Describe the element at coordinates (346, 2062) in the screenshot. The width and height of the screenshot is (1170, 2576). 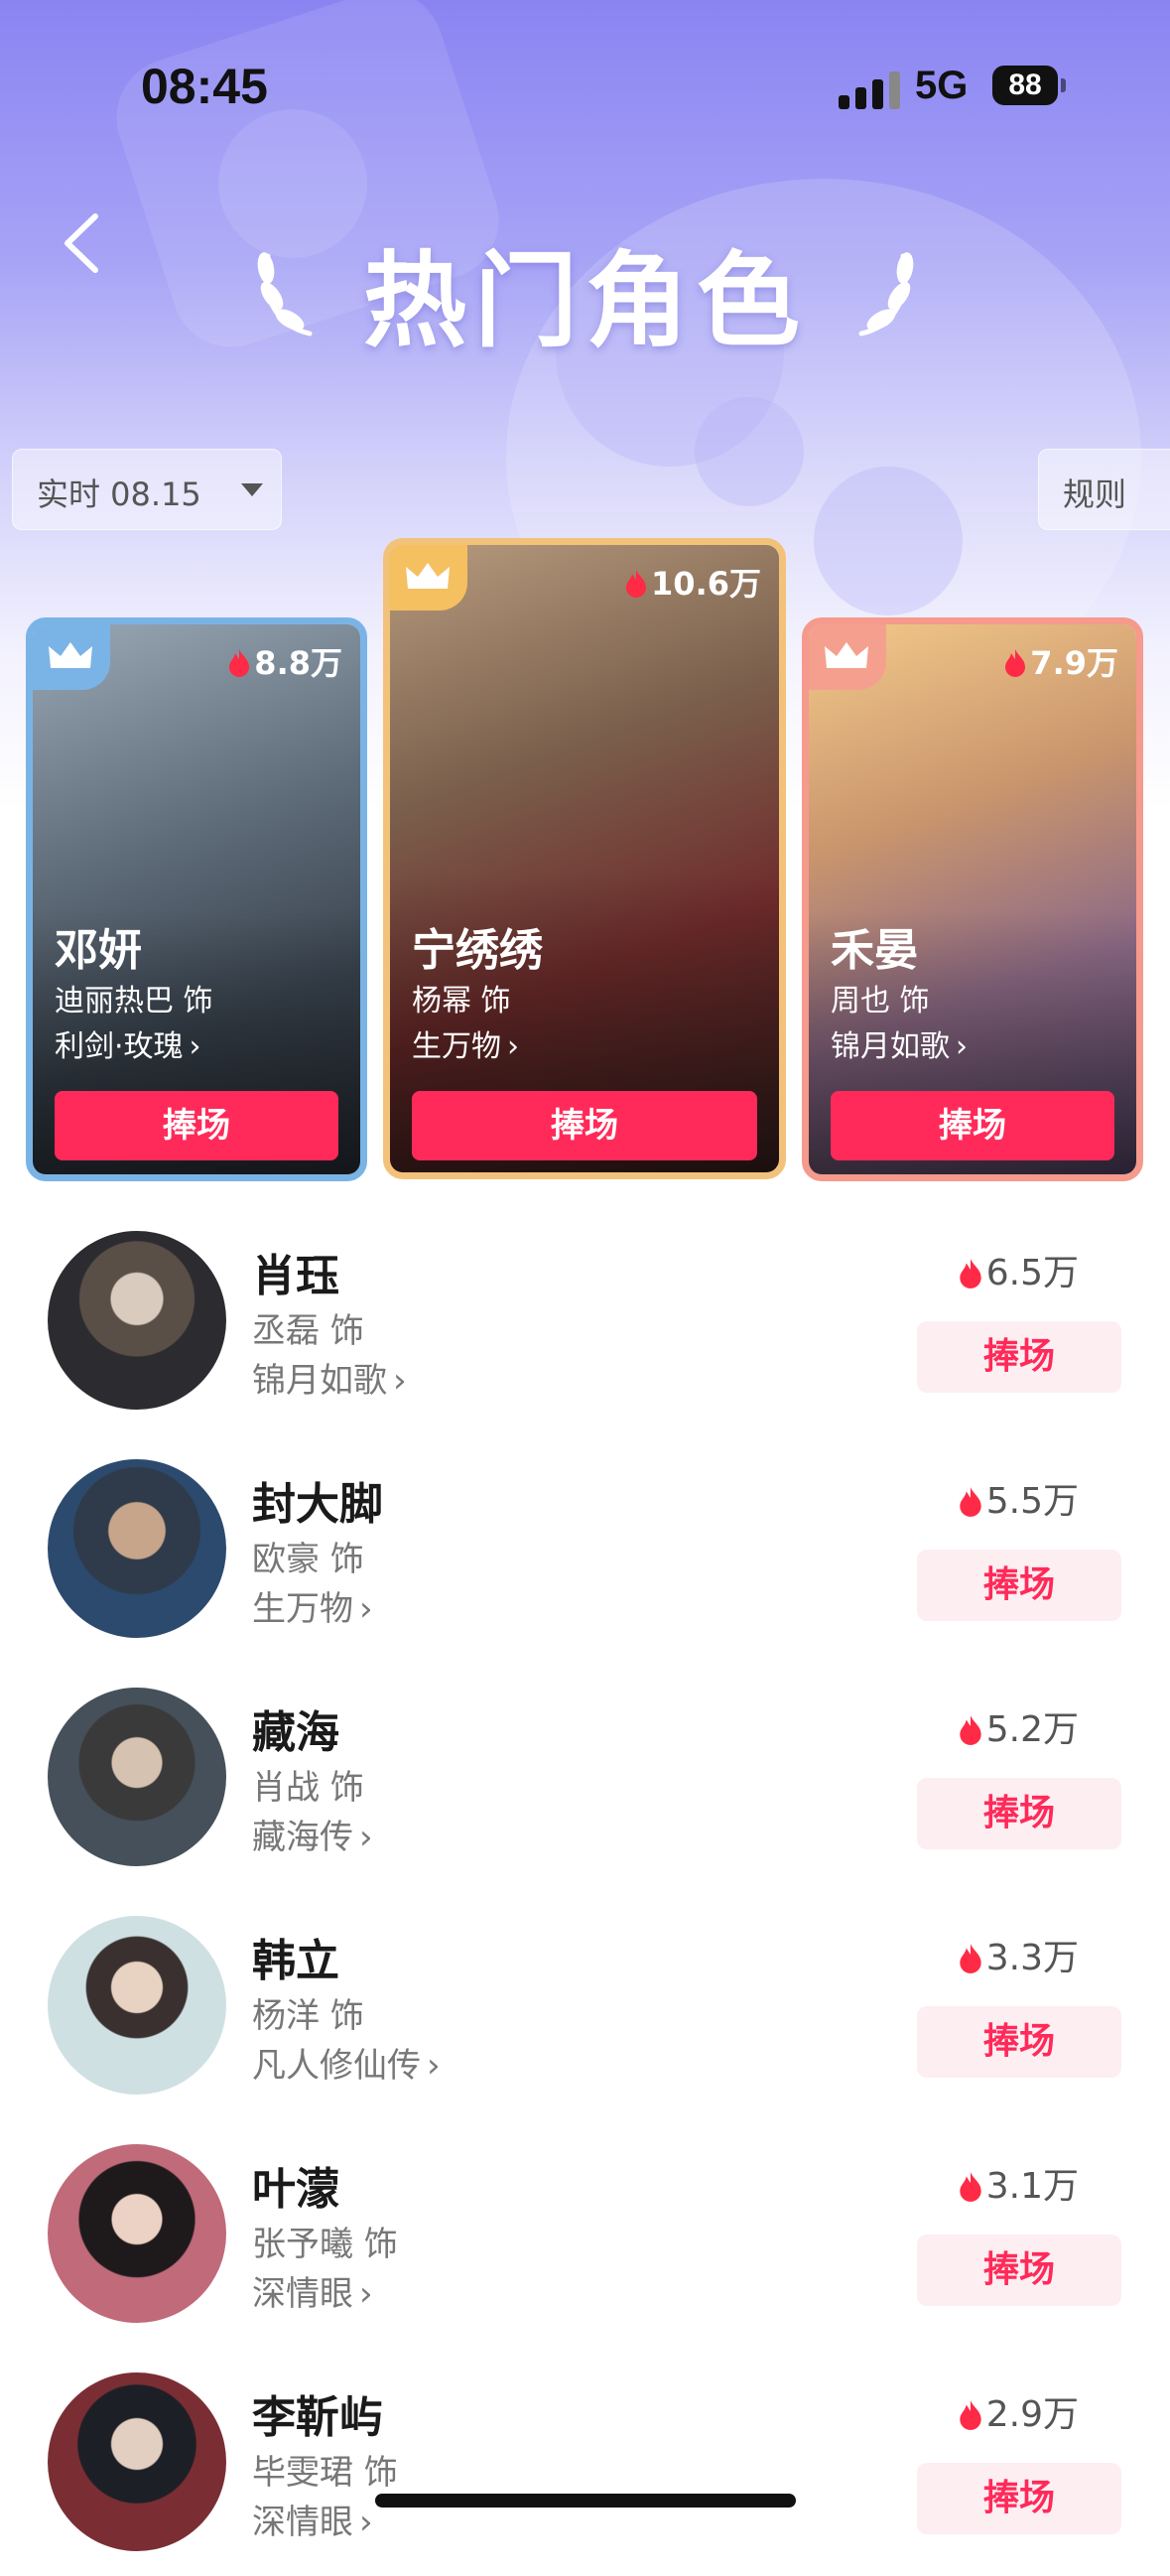
I see `show-link: 凡人修仙传 ›` at that location.